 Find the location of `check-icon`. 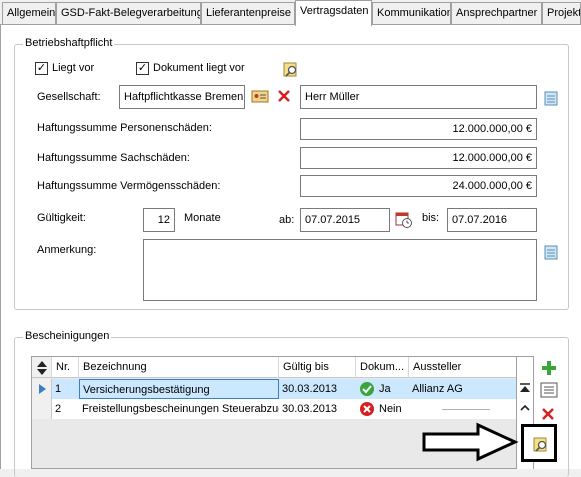

check-icon is located at coordinates (367, 389).